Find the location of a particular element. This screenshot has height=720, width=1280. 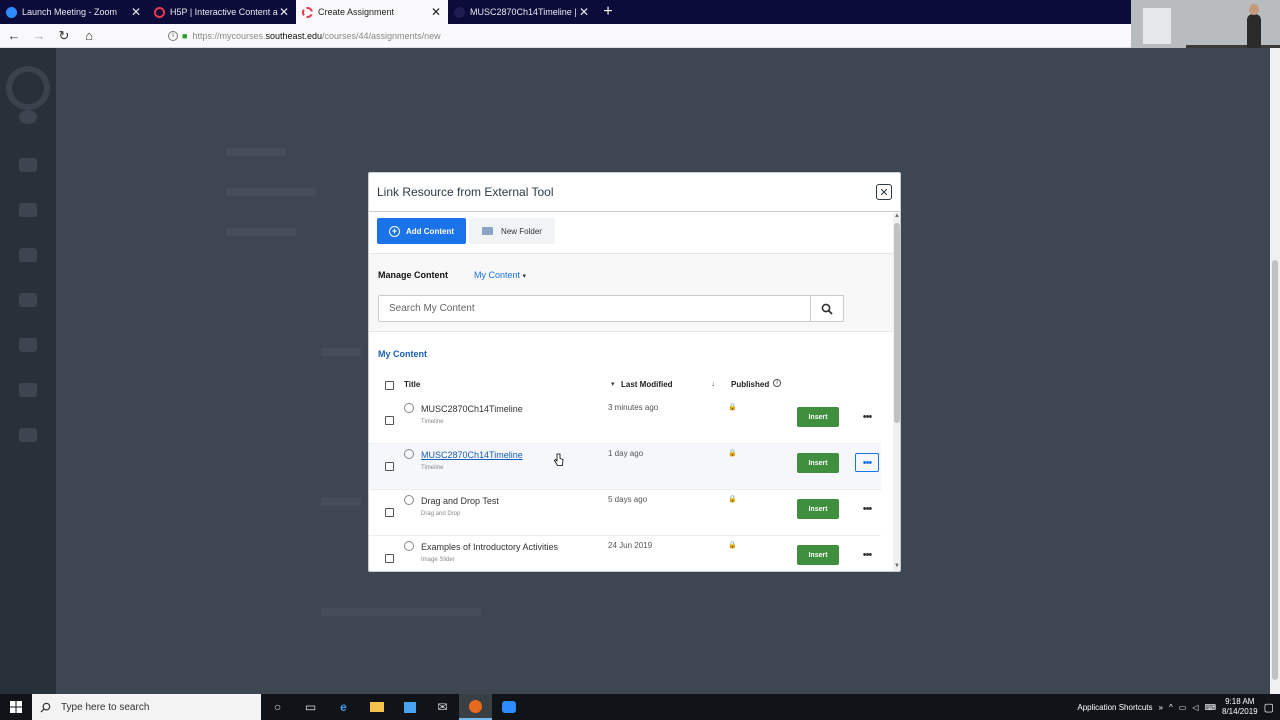

add-content-button: + Add Content is located at coordinates (421, 231).